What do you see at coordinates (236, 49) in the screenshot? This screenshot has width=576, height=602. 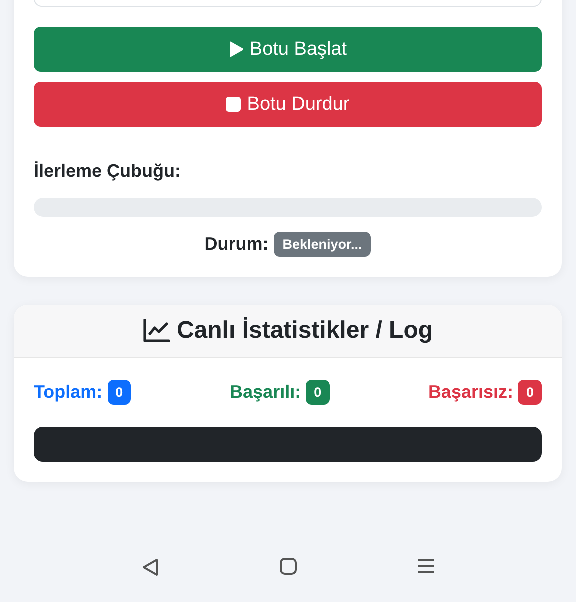 I see `play-icon` at bounding box center [236, 49].